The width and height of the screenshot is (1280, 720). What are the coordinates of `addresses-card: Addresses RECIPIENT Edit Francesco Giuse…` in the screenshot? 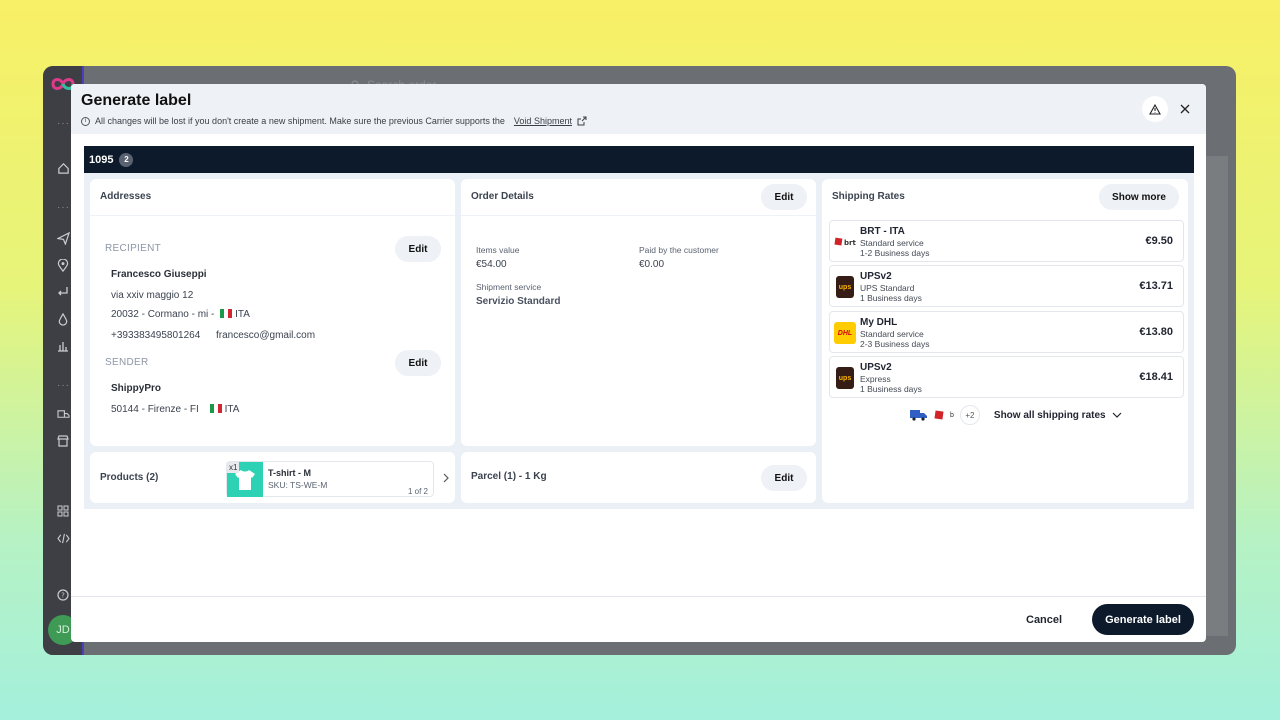 It's located at (272, 312).